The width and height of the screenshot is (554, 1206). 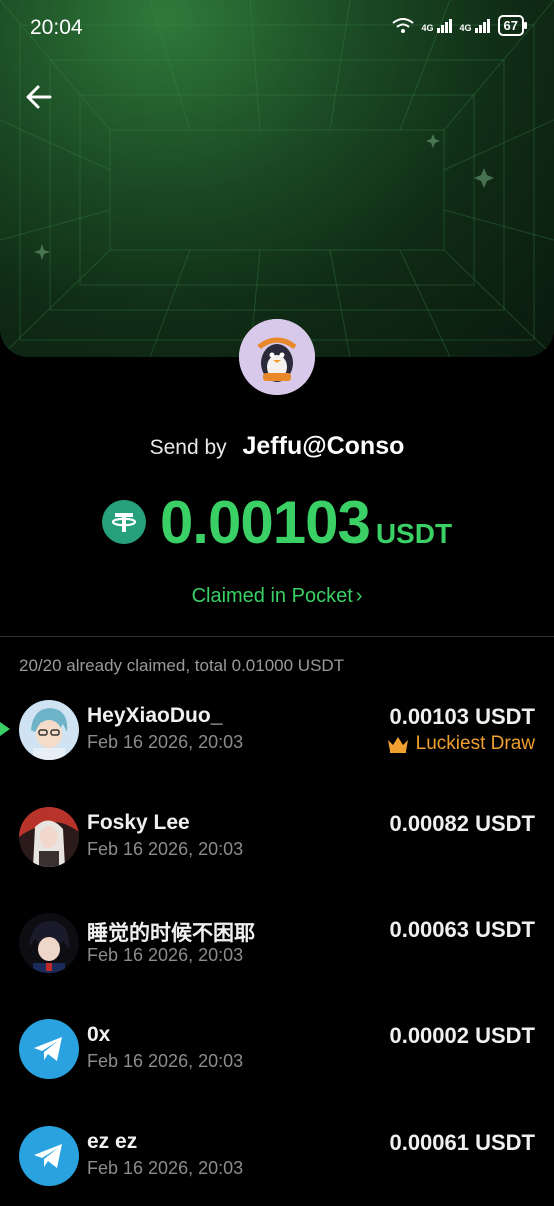 What do you see at coordinates (155, 715) in the screenshot?
I see `claimer-name: HeyXiaoDuo_` at bounding box center [155, 715].